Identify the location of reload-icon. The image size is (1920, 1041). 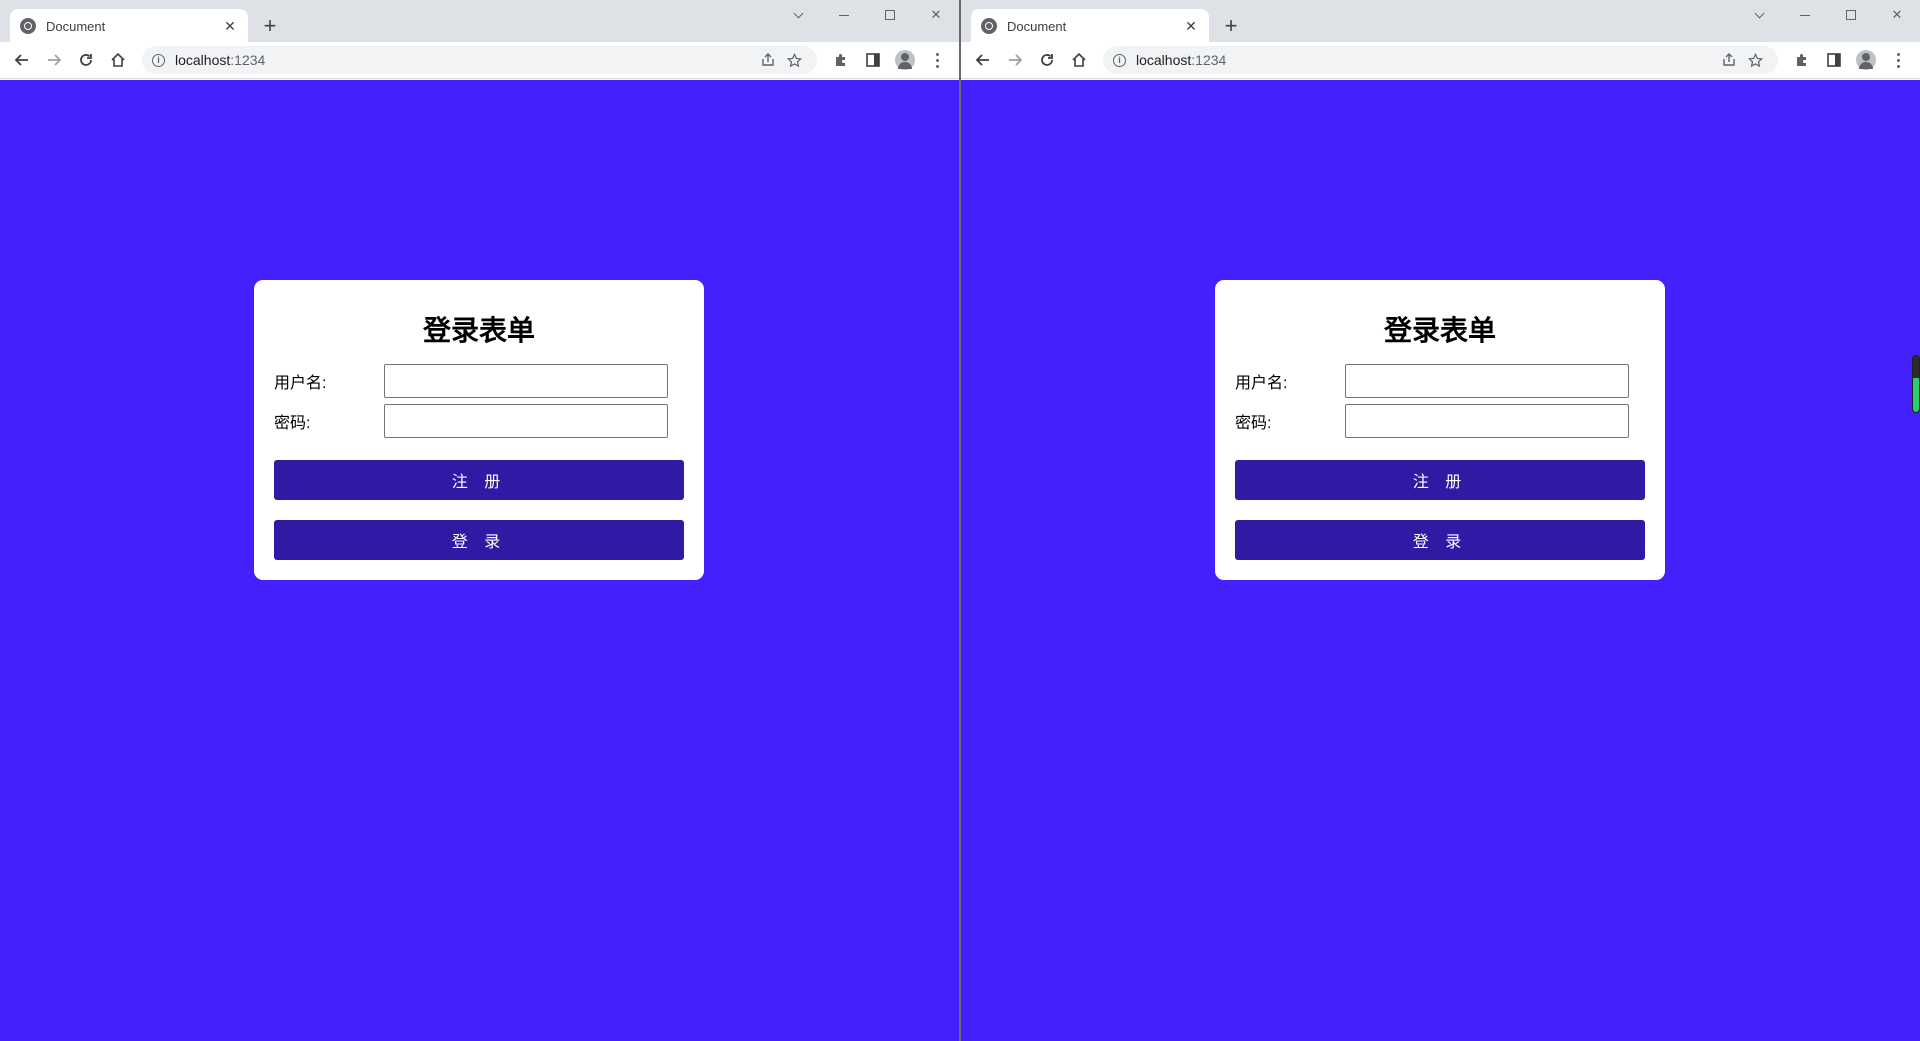
(86, 60).